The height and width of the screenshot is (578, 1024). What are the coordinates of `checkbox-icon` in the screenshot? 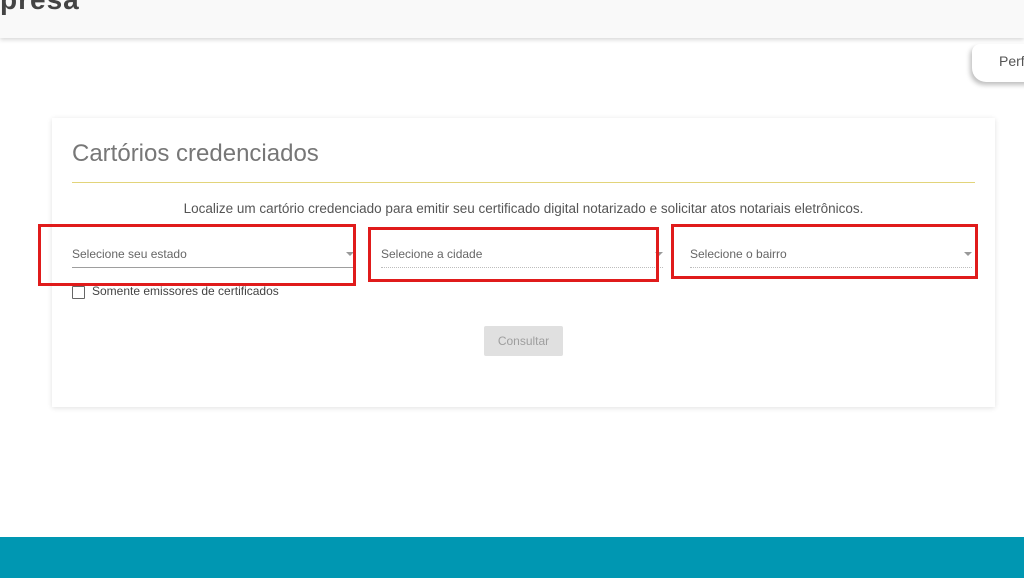 It's located at (78, 292).